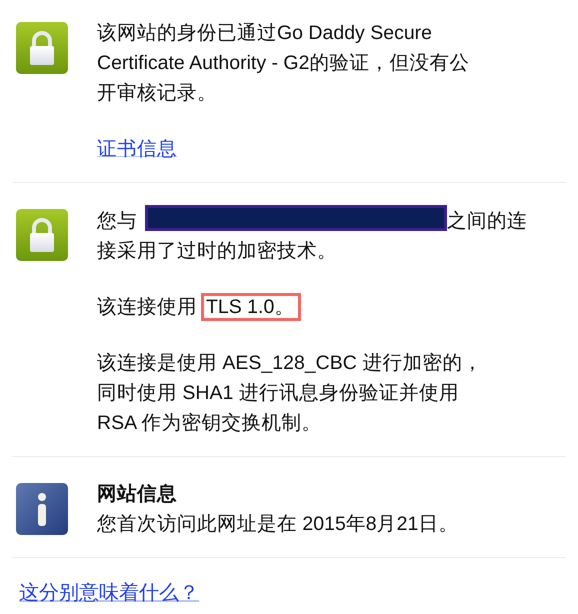  Describe the element at coordinates (283, 63) in the screenshot. I see `paragraph: 该网站的身份已通过Go Daddy Secure Certificate Authority - G2的验证，但没有公 开审核记录。` at that location.